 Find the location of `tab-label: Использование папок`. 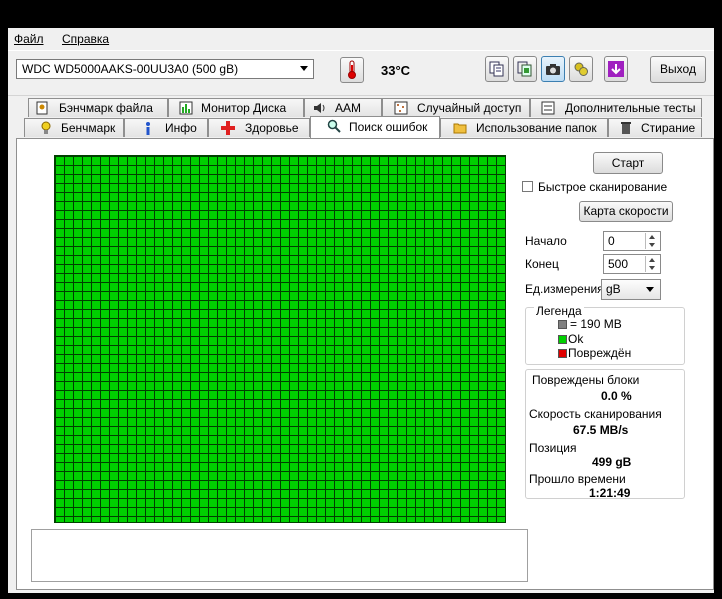

tab-label: Использование папок is located at coordinates (536, 128).